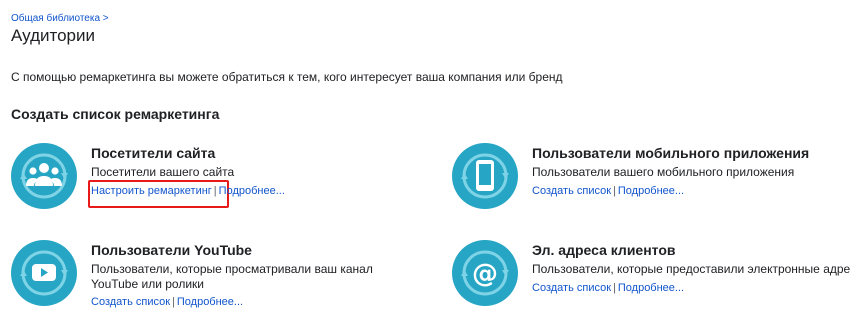 The width and height of the screenshot is (850, 315). What do you see at coordinates (485, 176) in the screenshot?
I see `mobile-phone-icon` at bounding box center [485, 176].